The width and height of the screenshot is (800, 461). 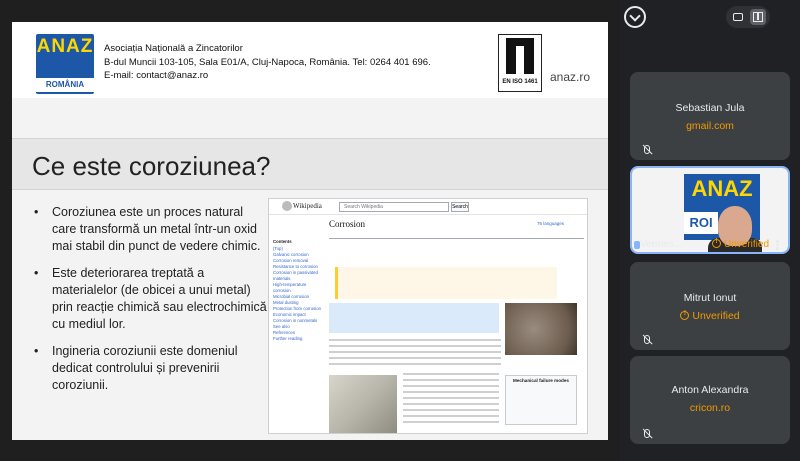 I want to click on panel-controls, so click(x=710, y=18).